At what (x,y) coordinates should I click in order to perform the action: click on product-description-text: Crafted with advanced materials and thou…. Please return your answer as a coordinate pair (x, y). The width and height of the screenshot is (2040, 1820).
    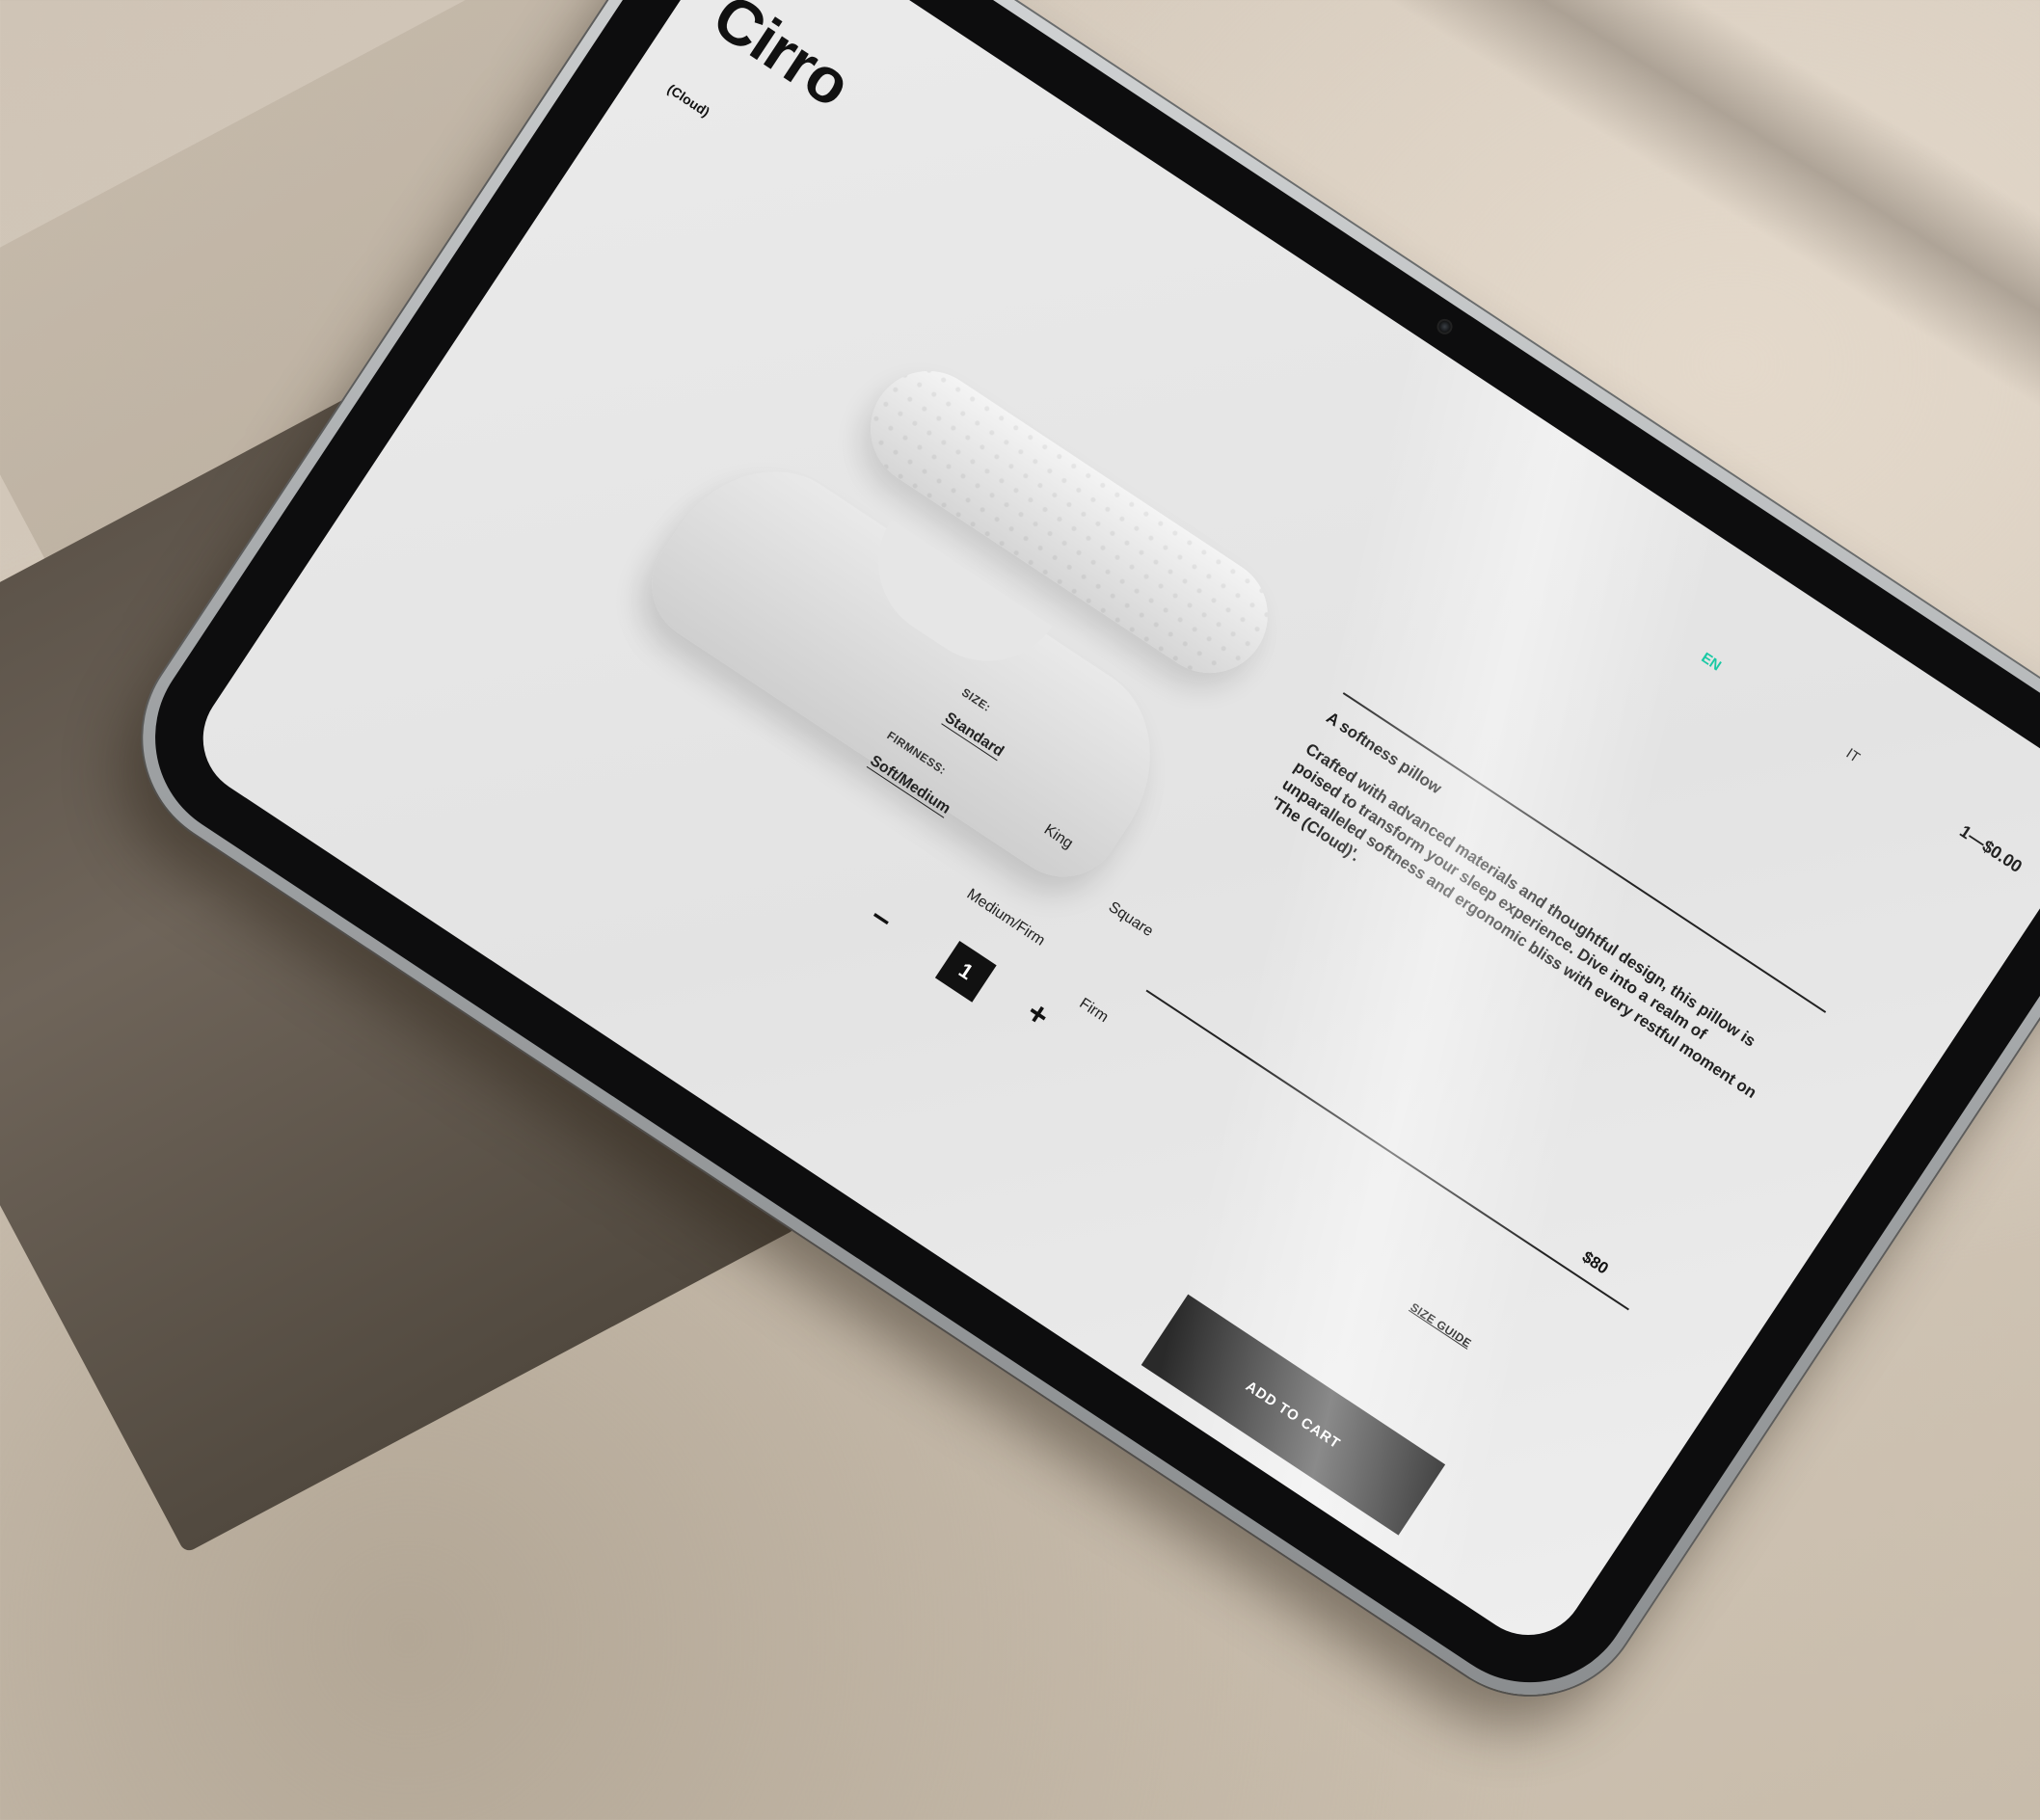
    Looking at the image, I should click on (1513, 921).